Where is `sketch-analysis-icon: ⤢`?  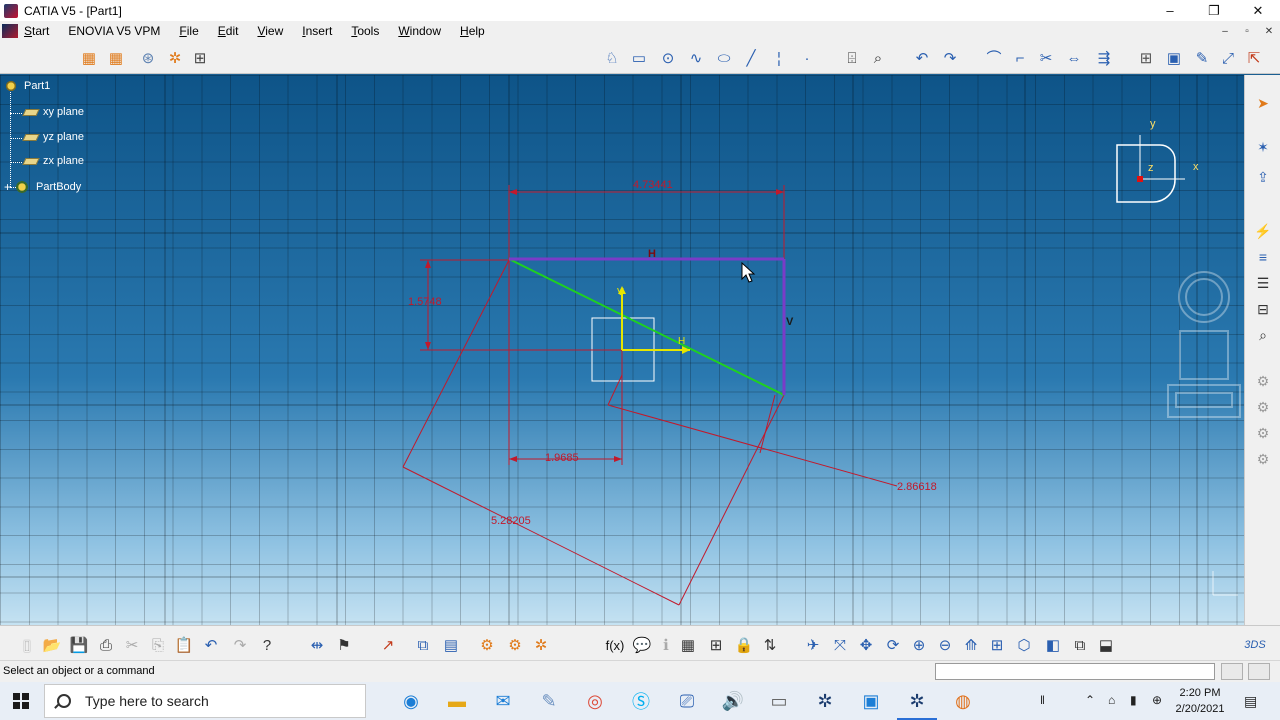
sketch-analysis-icon: ⤢ is located at coordinates (1228, 58).